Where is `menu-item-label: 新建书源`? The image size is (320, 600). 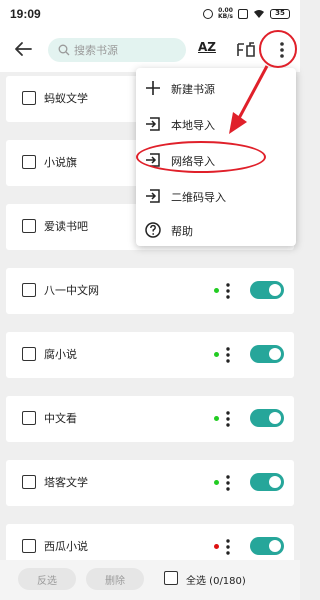 menu-item-label: 新建书源 is located at coordinates (193, 89).